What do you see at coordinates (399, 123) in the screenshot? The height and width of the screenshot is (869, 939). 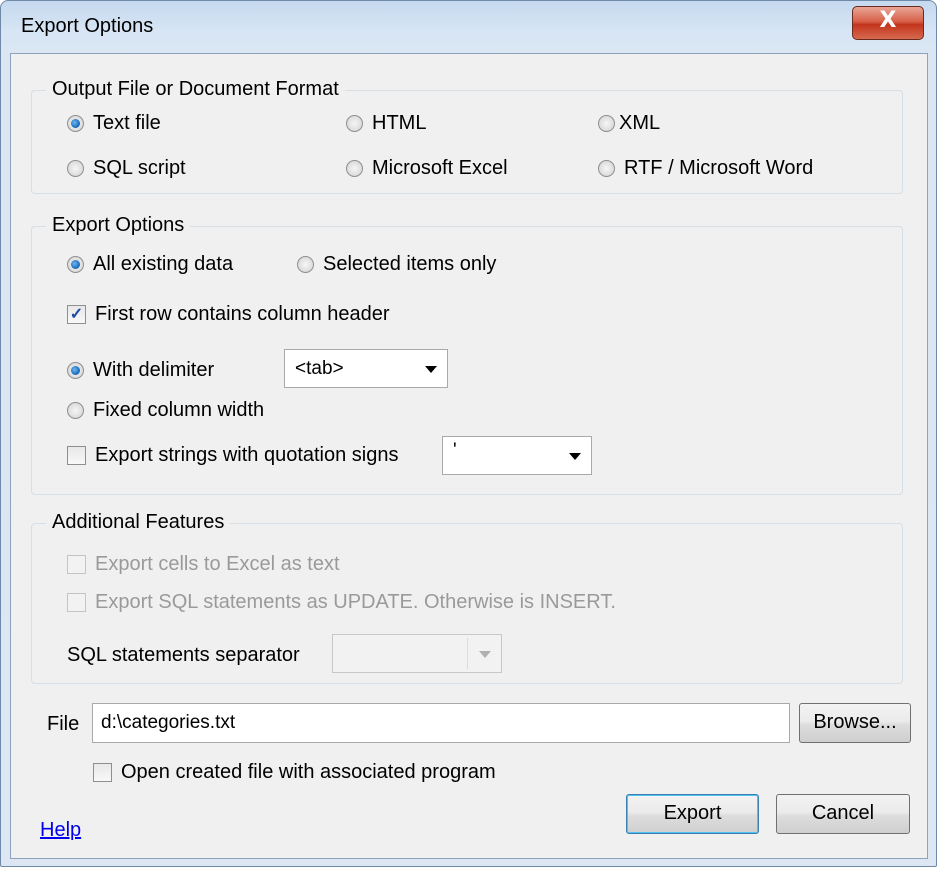 I see `format-html-label: HTML` at bounding box center [399, 123].